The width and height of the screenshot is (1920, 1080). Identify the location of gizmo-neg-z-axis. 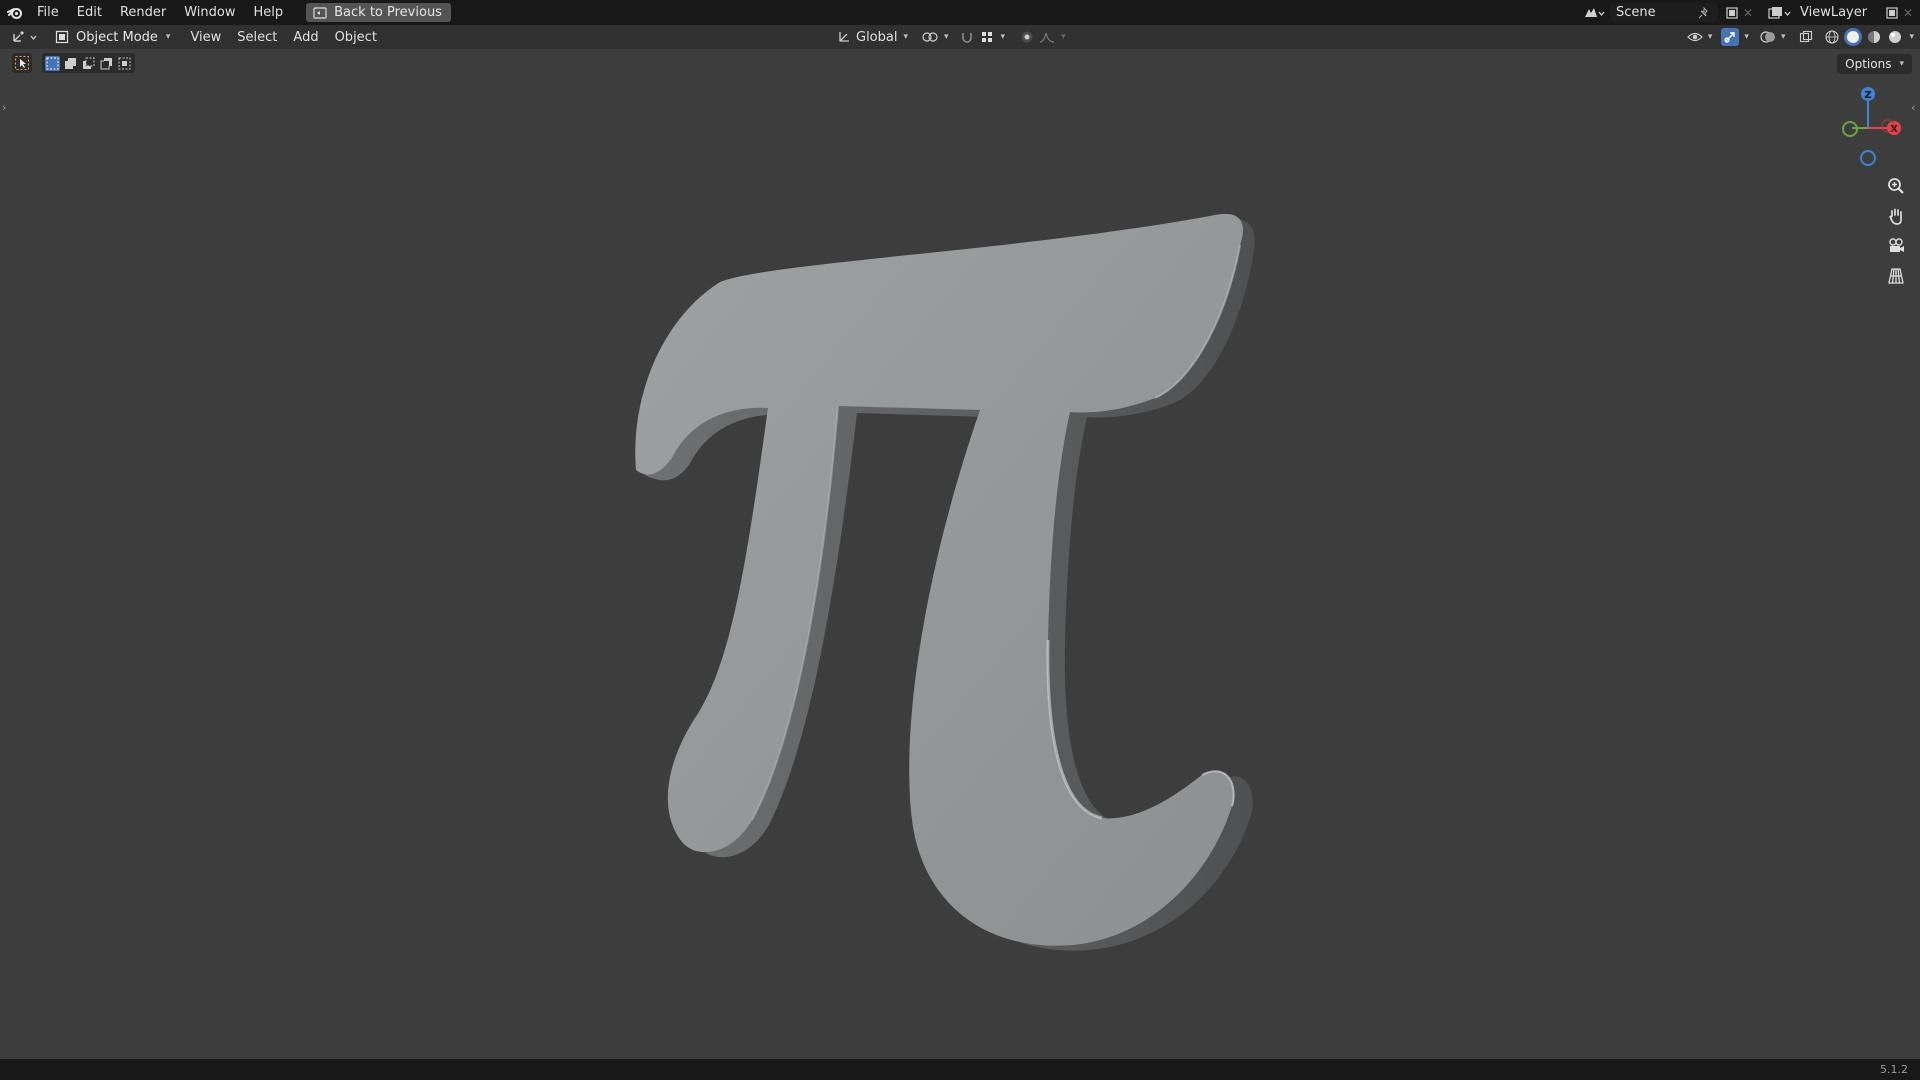
(1868, 158).